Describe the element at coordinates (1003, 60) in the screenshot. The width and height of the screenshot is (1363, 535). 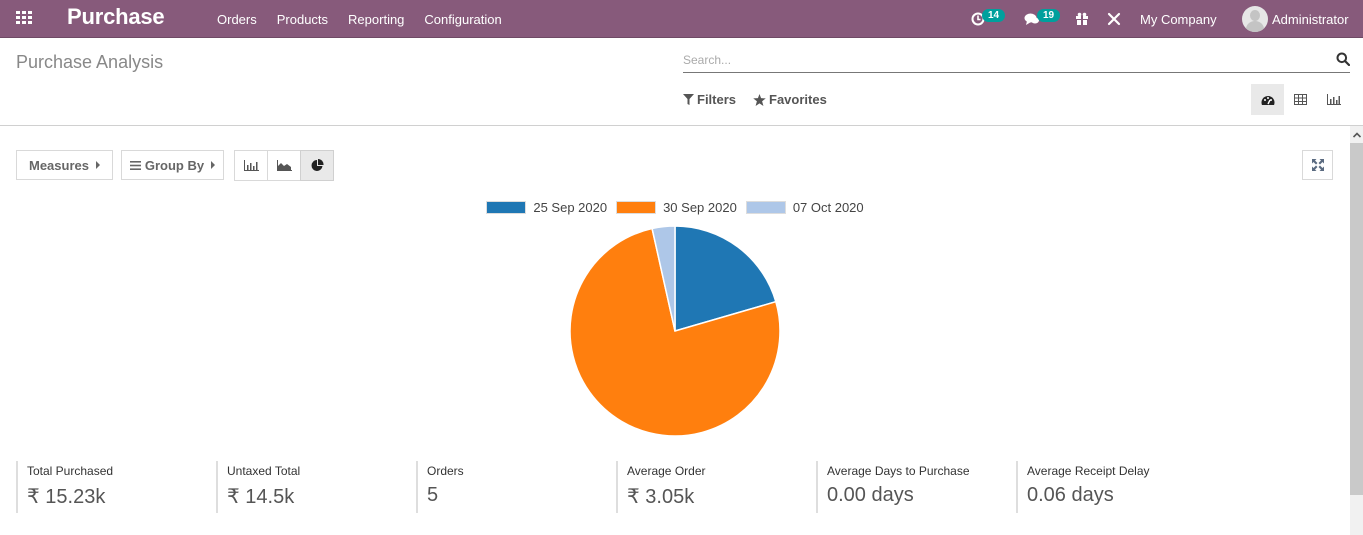
I see `search-input` at that location.